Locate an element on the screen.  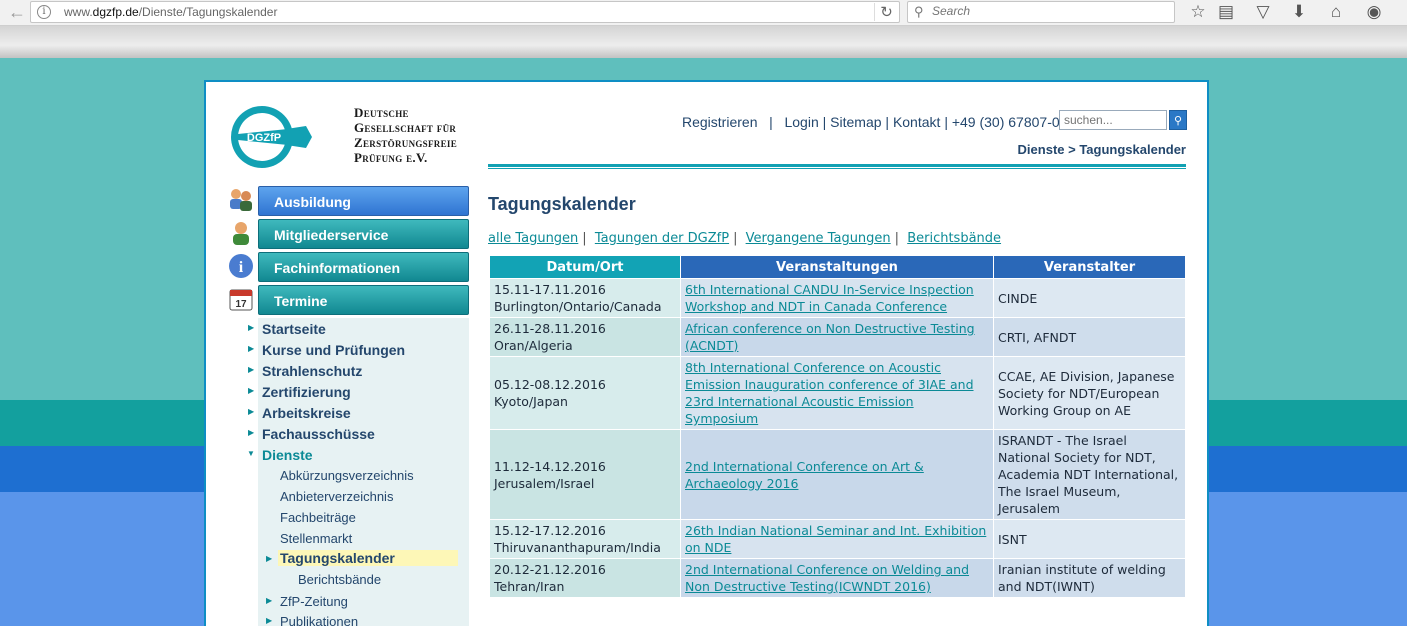
site-search-input is located at coordinates (1113, 120).